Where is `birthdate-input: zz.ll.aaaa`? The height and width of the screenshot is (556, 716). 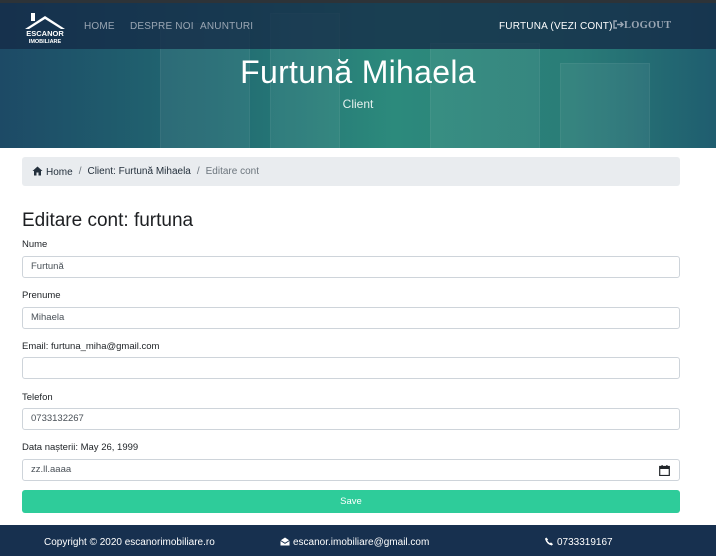
birthdate-input: zz.ll.aaaa is located at coordinates (351, 470).